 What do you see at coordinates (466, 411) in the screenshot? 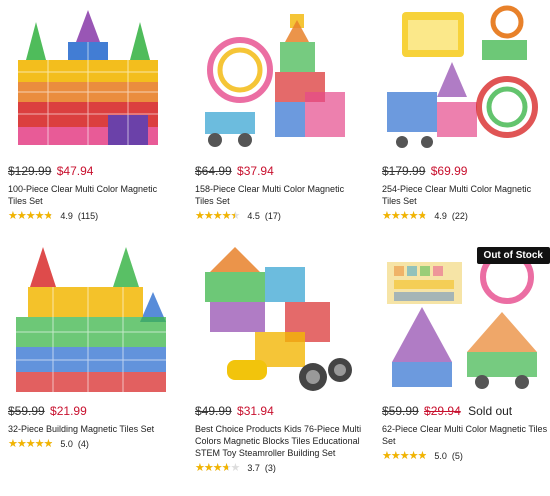
I see `price-row: $59.99 $29.94 Sold out` at bounding box center [466, 411].